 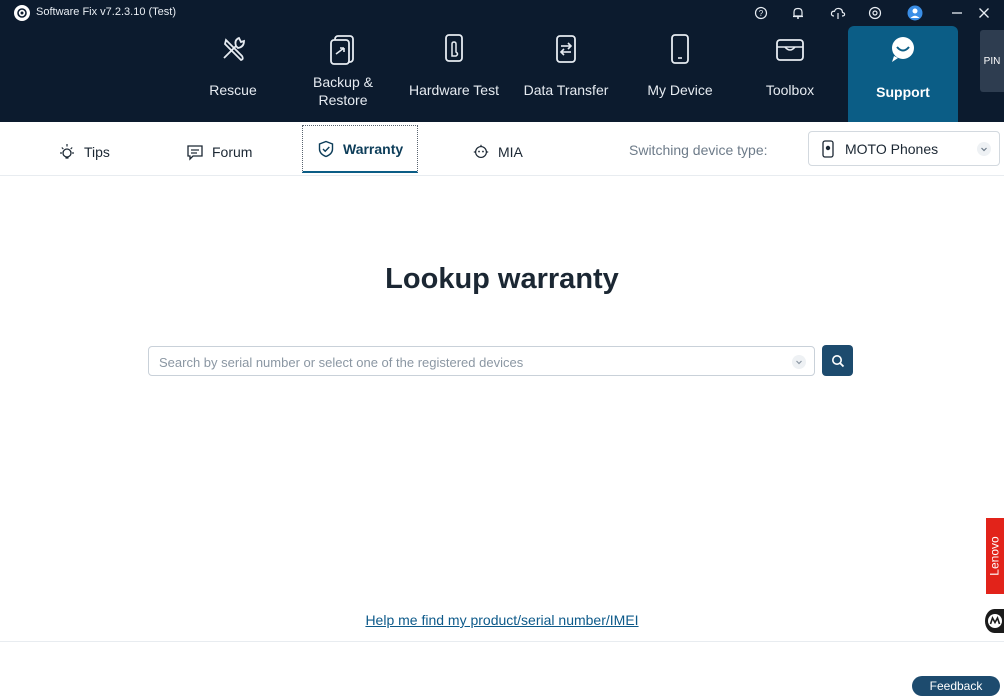 What do you see at coordinates (915, 13) in the screenshot?
I see `user-icon` at bounding box center [915, 13].